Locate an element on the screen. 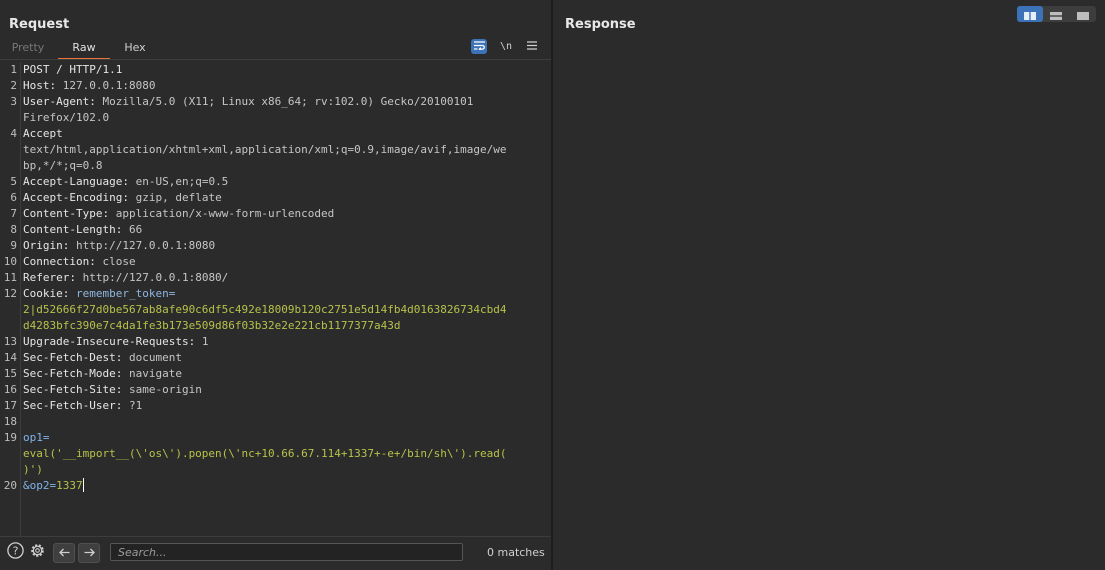 Image resolution: width=1105 pixels, height=570 pixels. layout-stacked-button is located at coordinates (1056, 14).